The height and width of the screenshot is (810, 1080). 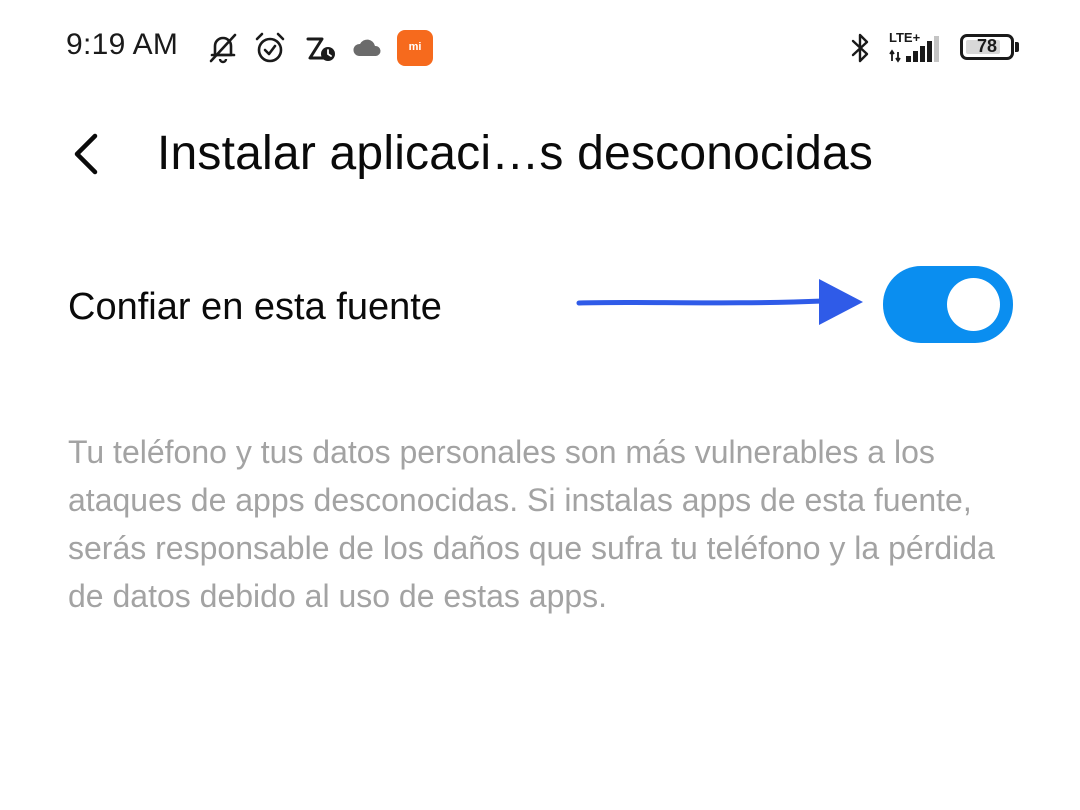 I want to click on annotation-arrow-icon, so click(x=719, y=302).